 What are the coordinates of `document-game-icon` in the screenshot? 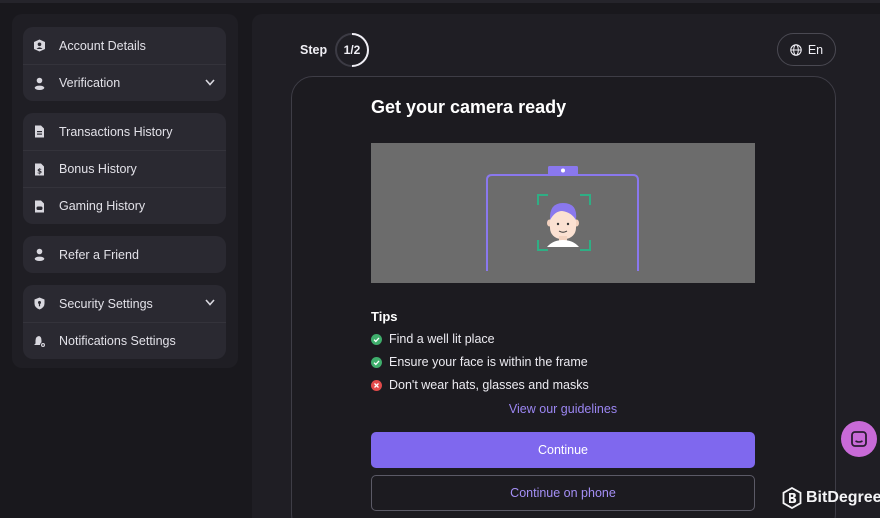 It's located at (39, 206).